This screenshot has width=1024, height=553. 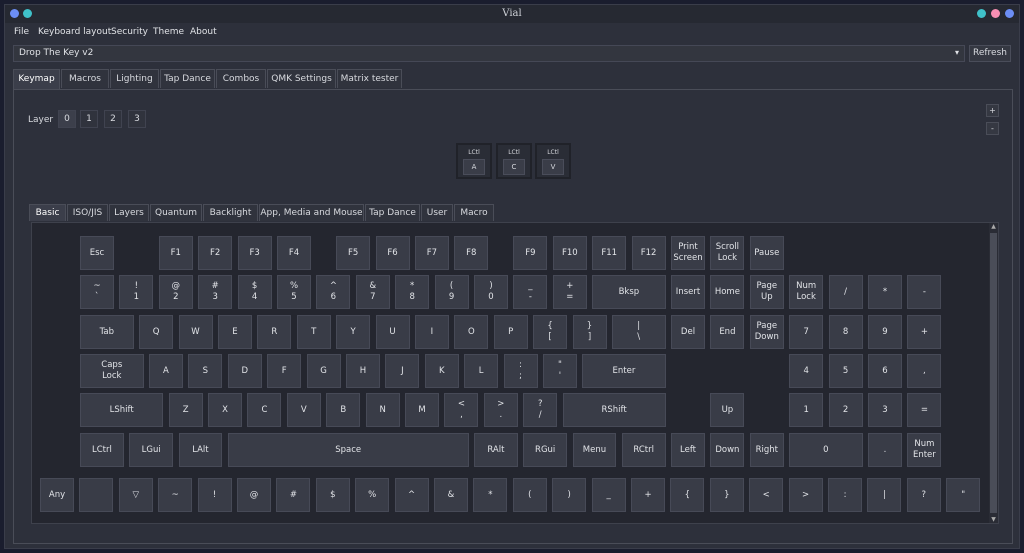 I want to click on key-lctrl: LCtrl, so click(x=102, y=450).